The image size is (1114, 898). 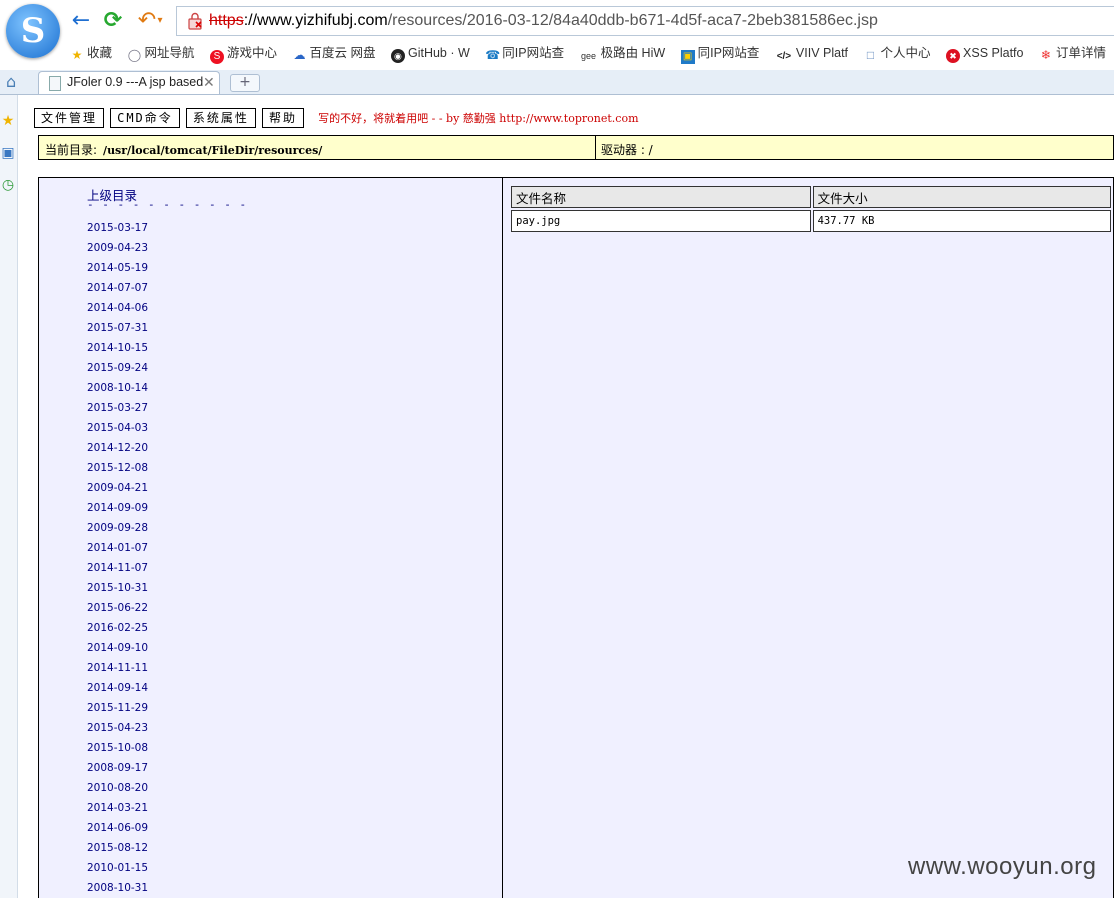 What do you see at coordinates (1045, 55) in the screenshot?
I see `order-icon: ❄` at bounding box center [1045, 55].